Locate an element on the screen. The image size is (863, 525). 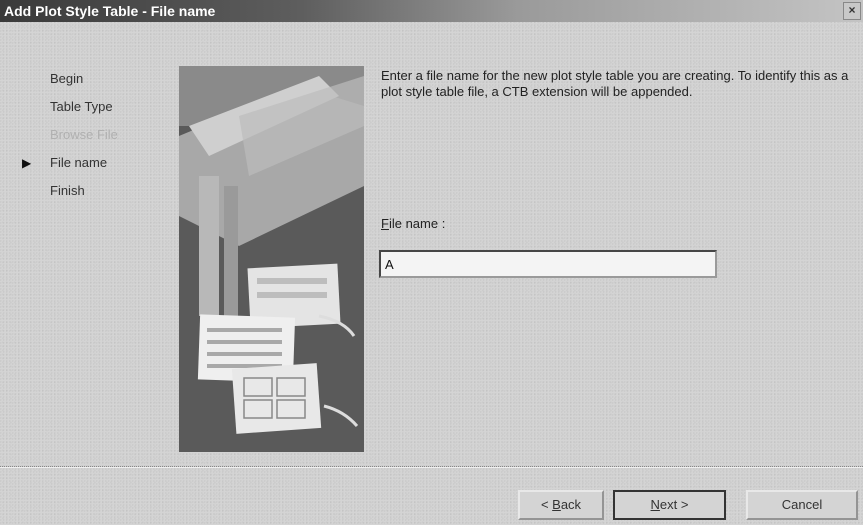
next-button: Next > is located at coordinates (669, 505).